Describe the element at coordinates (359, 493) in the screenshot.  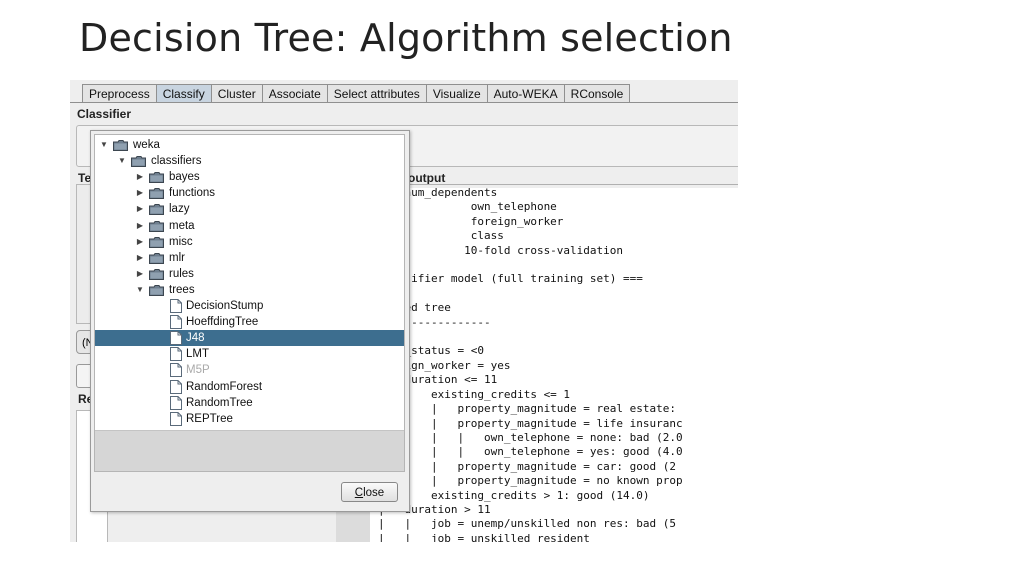
I see `close-mnemonic: C` at that location.